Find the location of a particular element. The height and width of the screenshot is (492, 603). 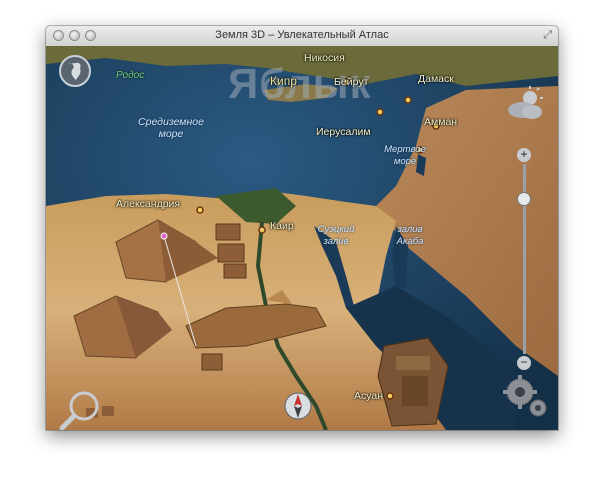

city-label-alexandria: Александрия is located at coordinates (148, 204).